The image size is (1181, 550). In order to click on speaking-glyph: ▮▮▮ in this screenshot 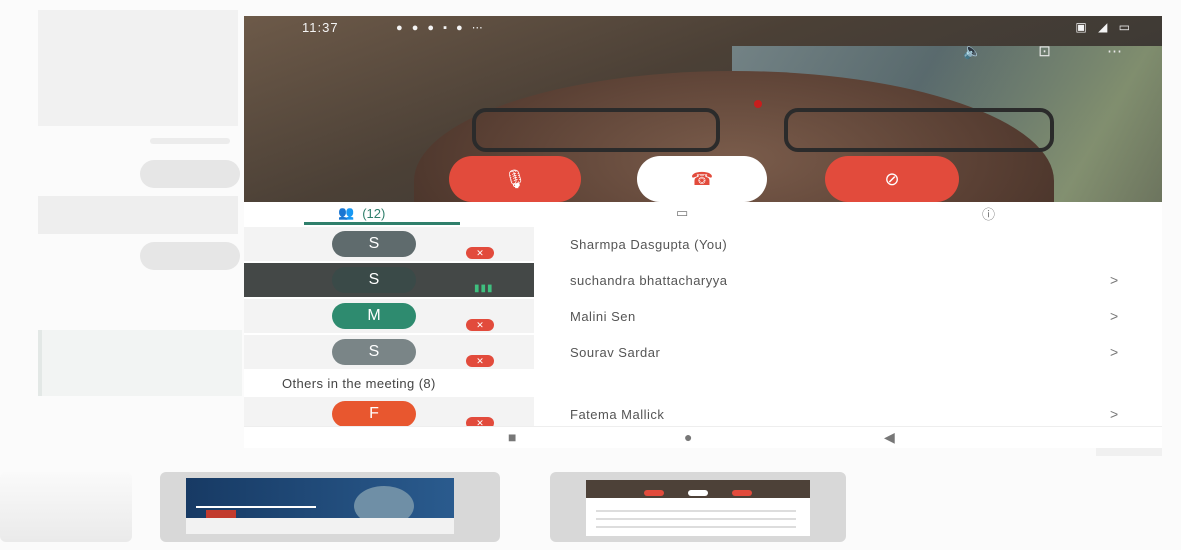, I will do `click(484, 288)`.